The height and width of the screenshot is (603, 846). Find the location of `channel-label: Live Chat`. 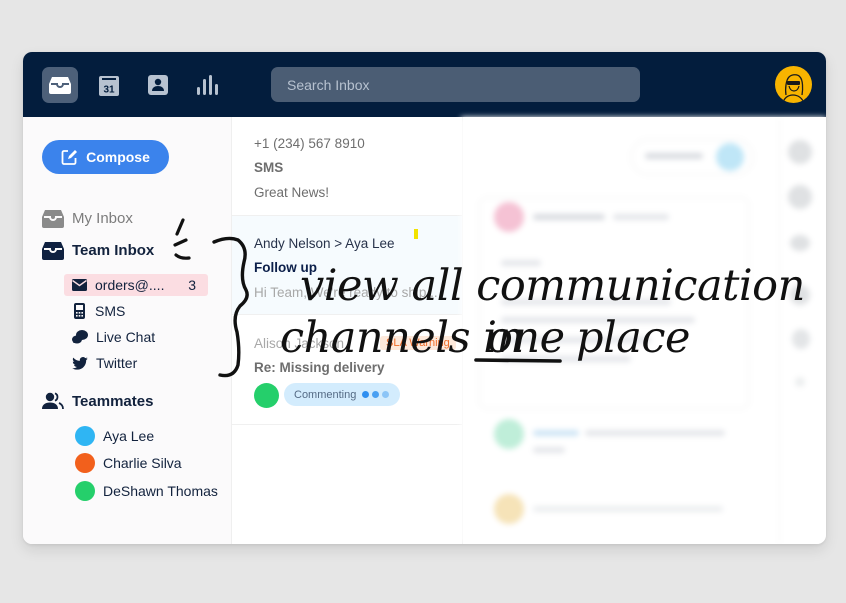

channel-label: Live Chat is located at coordinates (126, 337).